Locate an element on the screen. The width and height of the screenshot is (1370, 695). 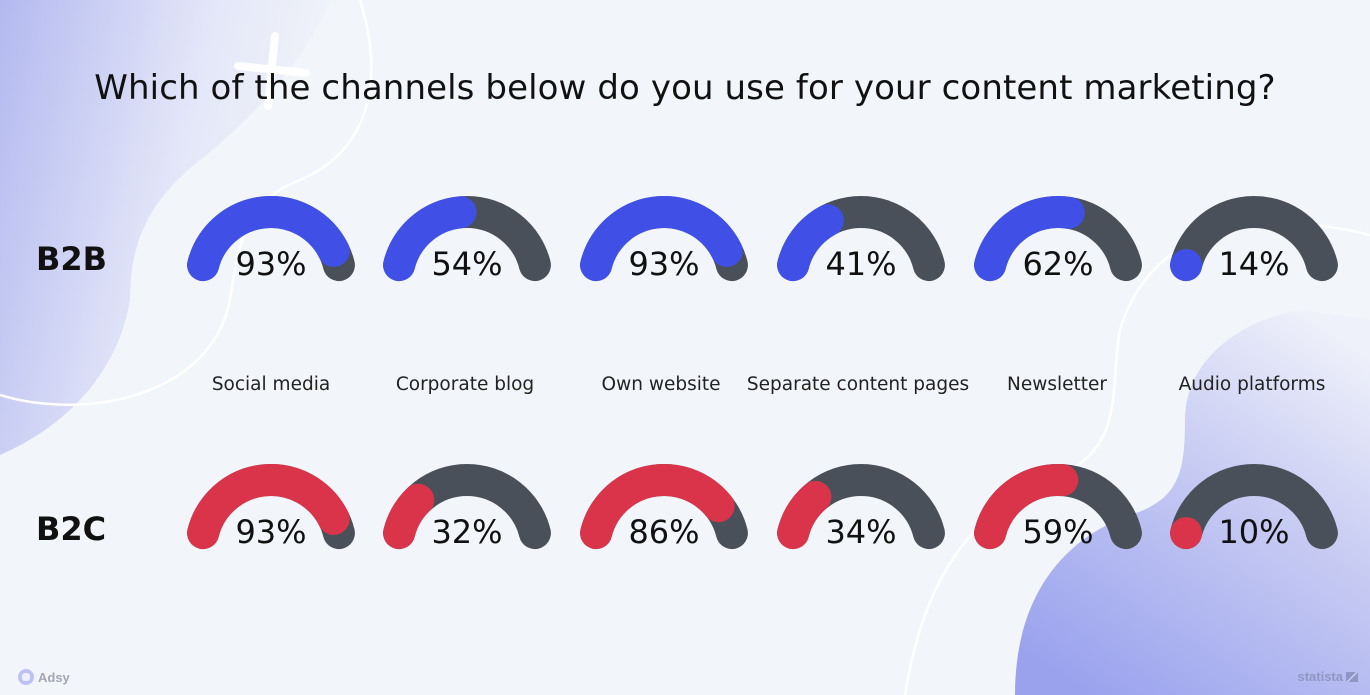
gauge-value-label: 10% is located at coordinates (1254, 532).